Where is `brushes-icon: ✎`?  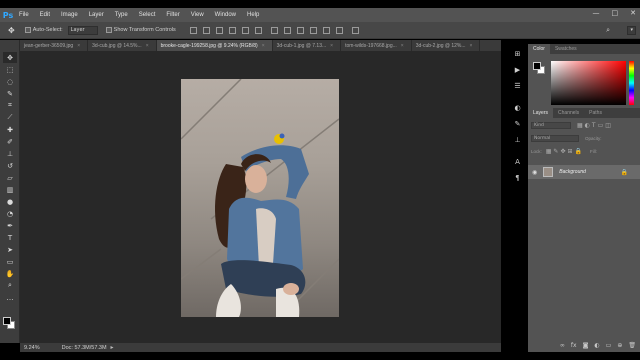 brushes-icon: ✎ is located at coordinates (518, 124).